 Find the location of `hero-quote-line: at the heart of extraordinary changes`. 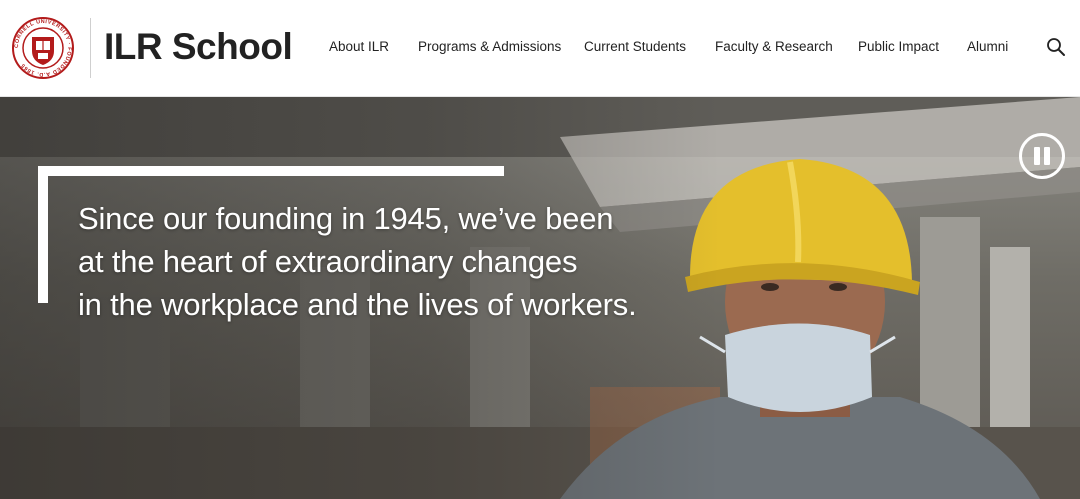

hero-quote-line: at the heart of extraordinary changes is located at coordinates (328, 261).